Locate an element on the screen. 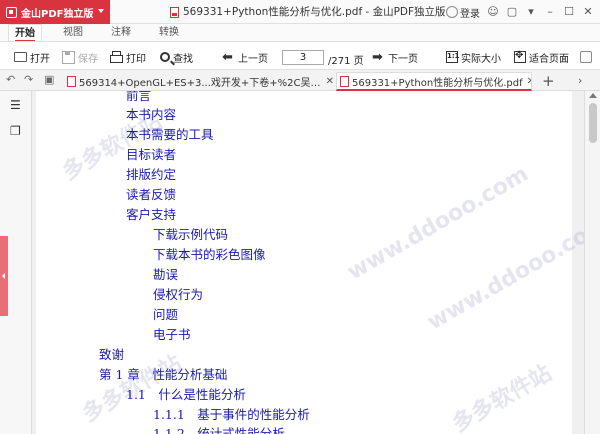 Image resolution: width=600 pixels, height=434 pixels. prev-page-button: ⬅ 上一页 is located at coordinates (245, 57).